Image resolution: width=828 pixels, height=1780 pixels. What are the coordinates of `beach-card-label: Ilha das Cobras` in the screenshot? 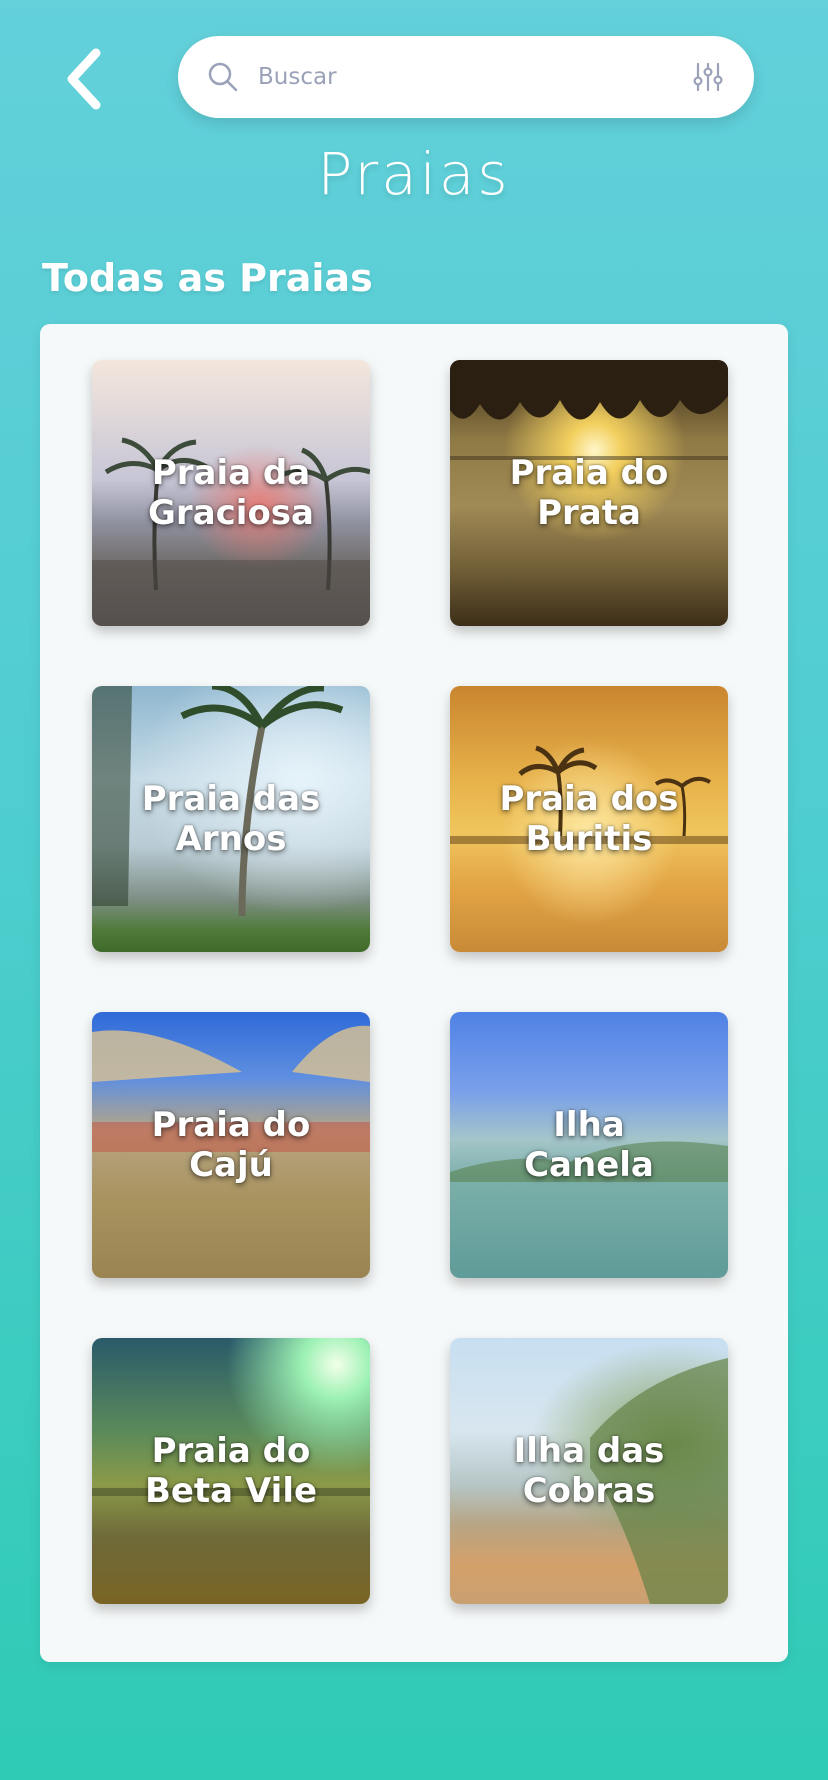 It's located at (589, 1471).